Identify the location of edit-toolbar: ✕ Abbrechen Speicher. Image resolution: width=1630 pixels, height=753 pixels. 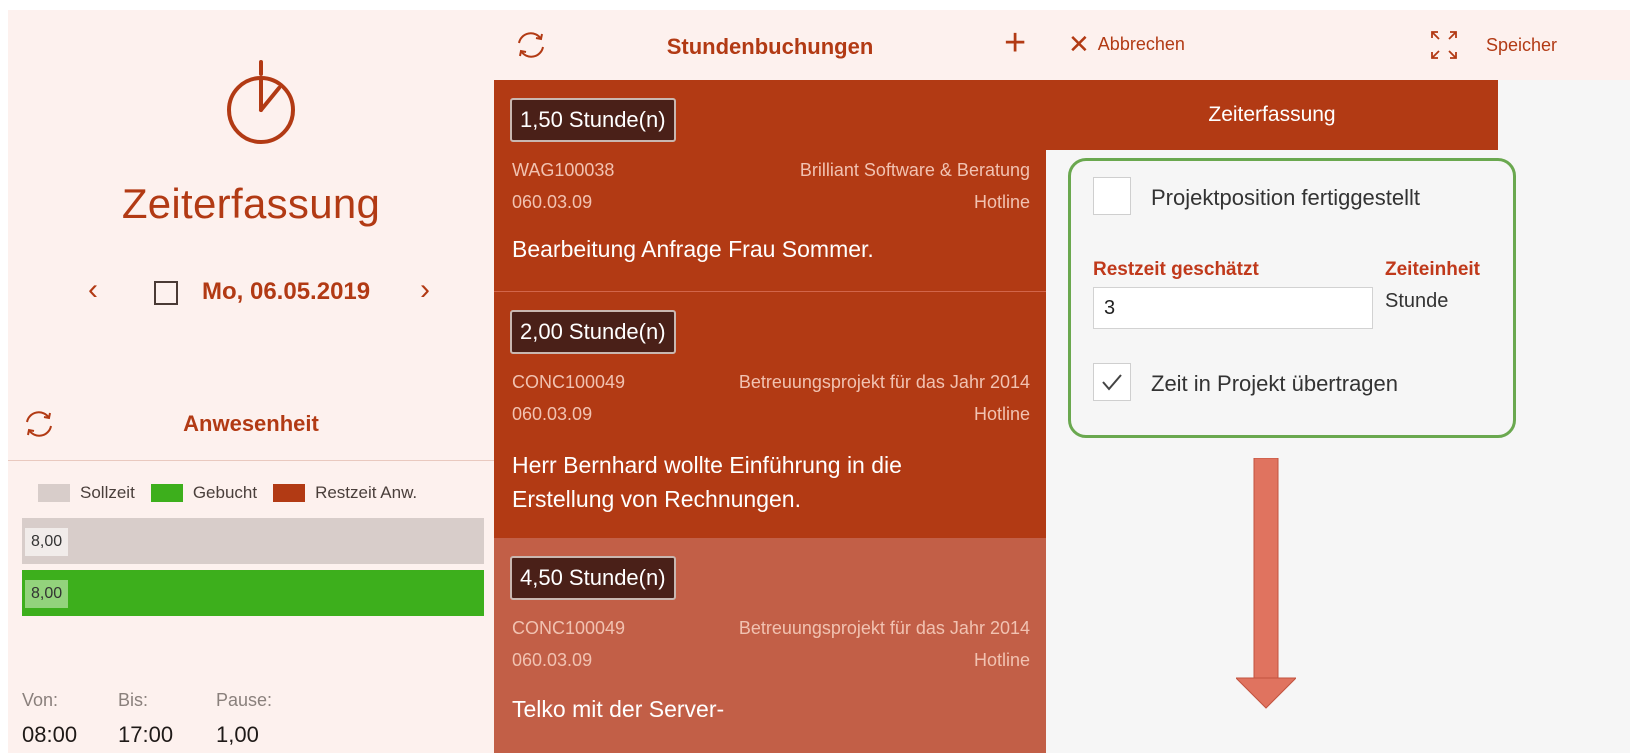
(1338, 45).